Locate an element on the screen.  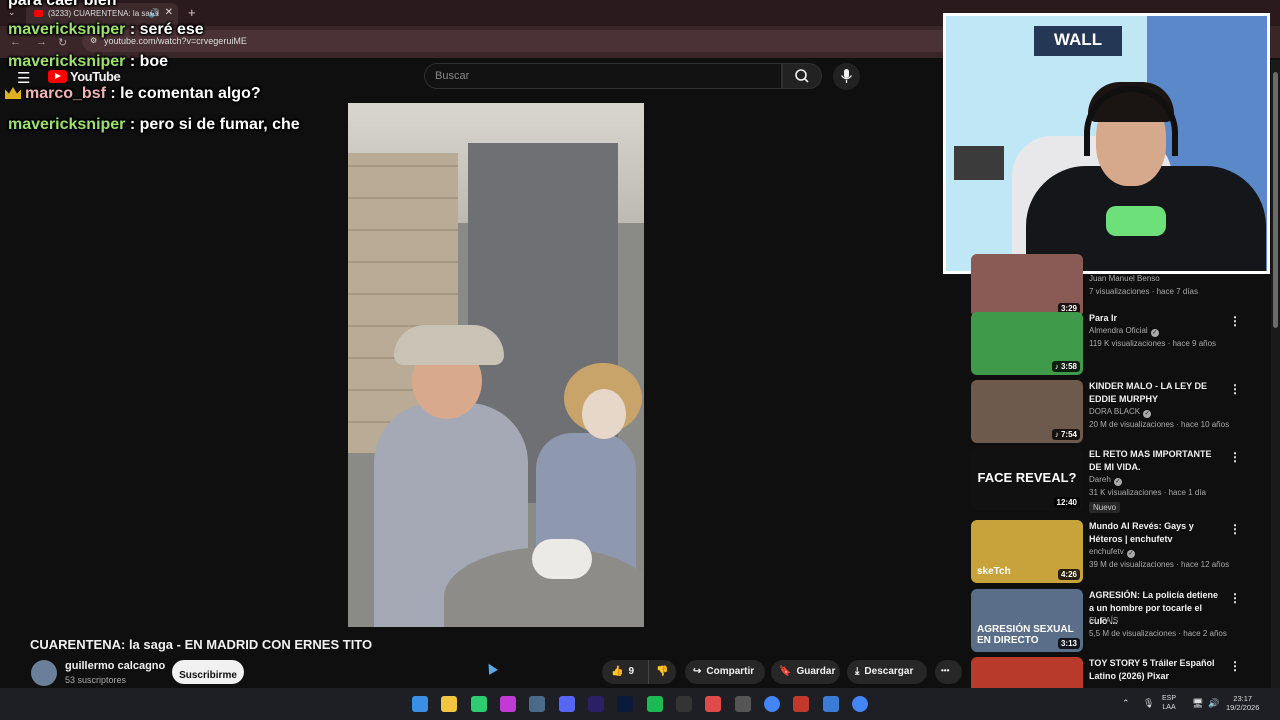
download-button: ⤓ Descargar is located at coordinates (887, 672).